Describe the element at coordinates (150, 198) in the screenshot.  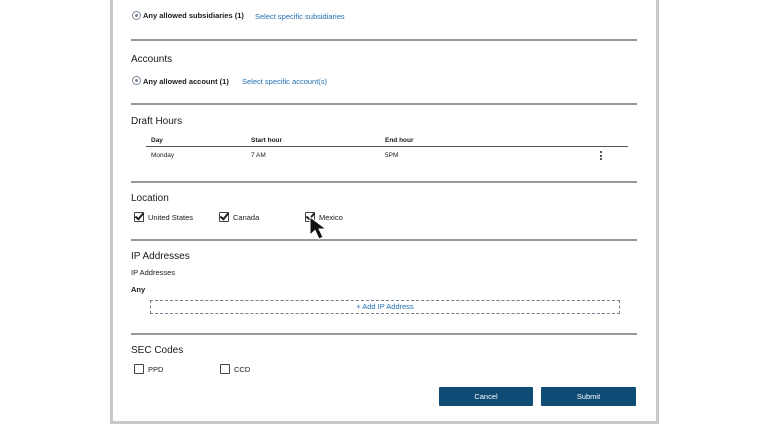
I see `location-title: Location` at that location.